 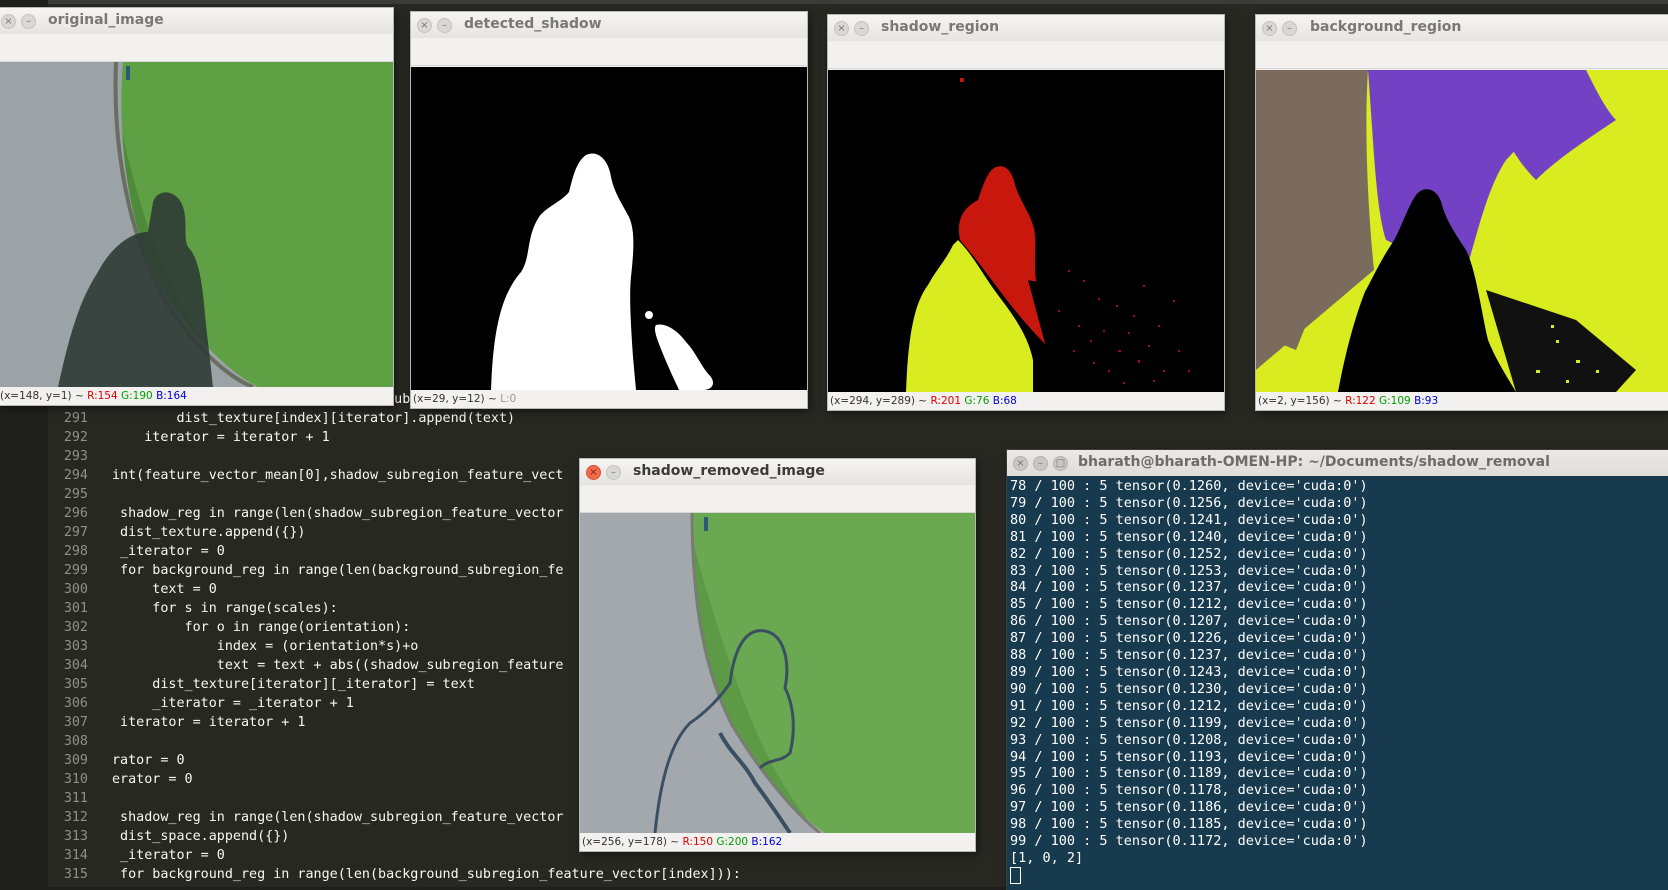 I want to click on terminal-line: [1, 0, 2], so click(x=1047, y=857).